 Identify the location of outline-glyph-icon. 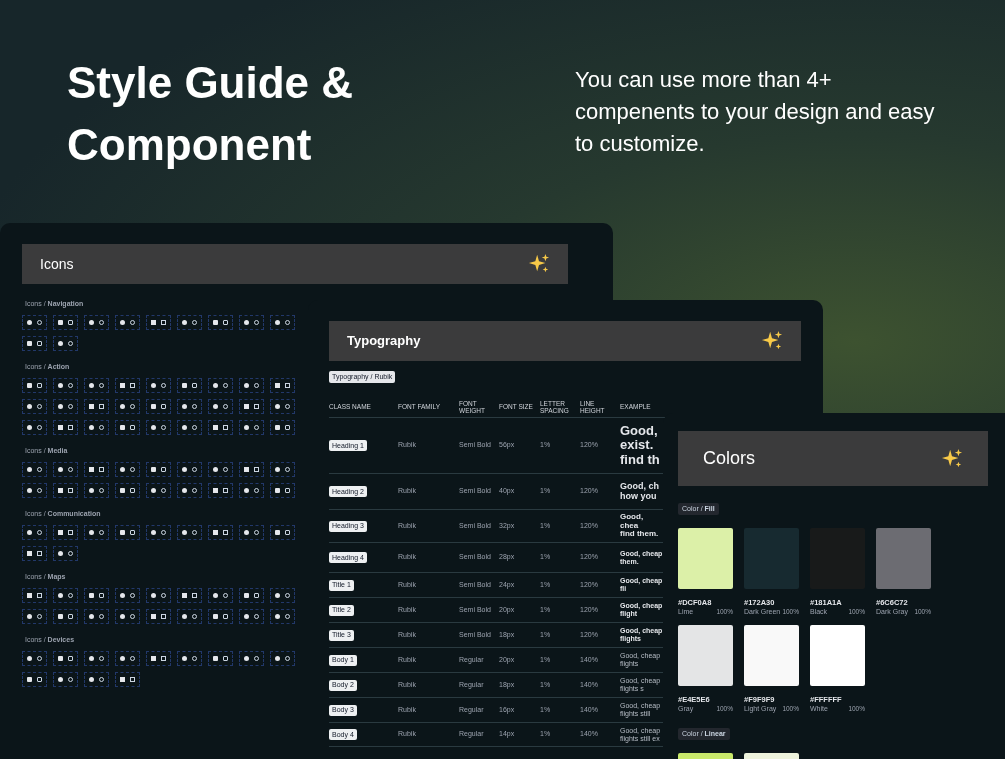
(39, 679).